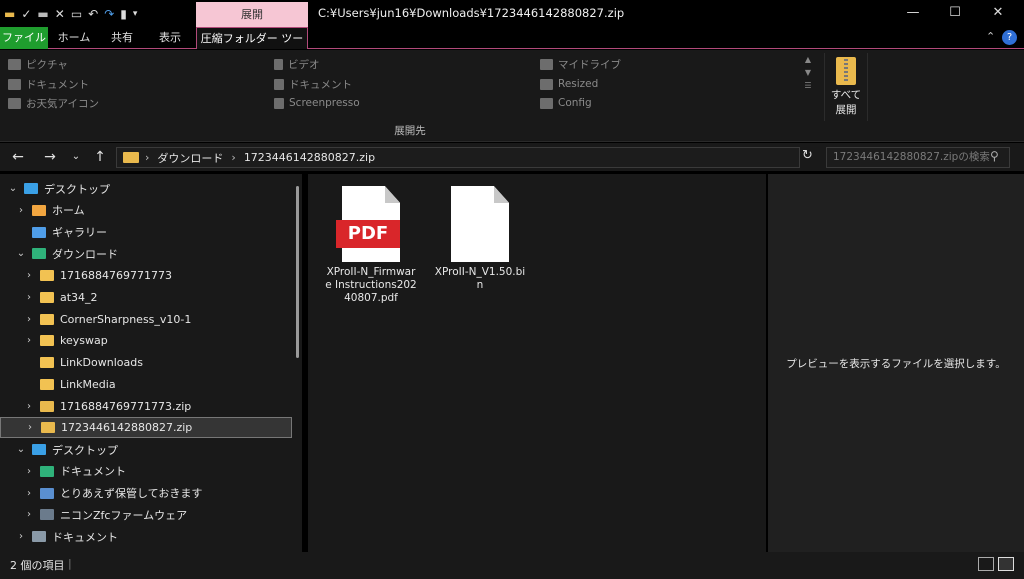  Describe the element at coordinates (146, 340) in the screenshot. I see `tree-item: › keyswap` at that location.